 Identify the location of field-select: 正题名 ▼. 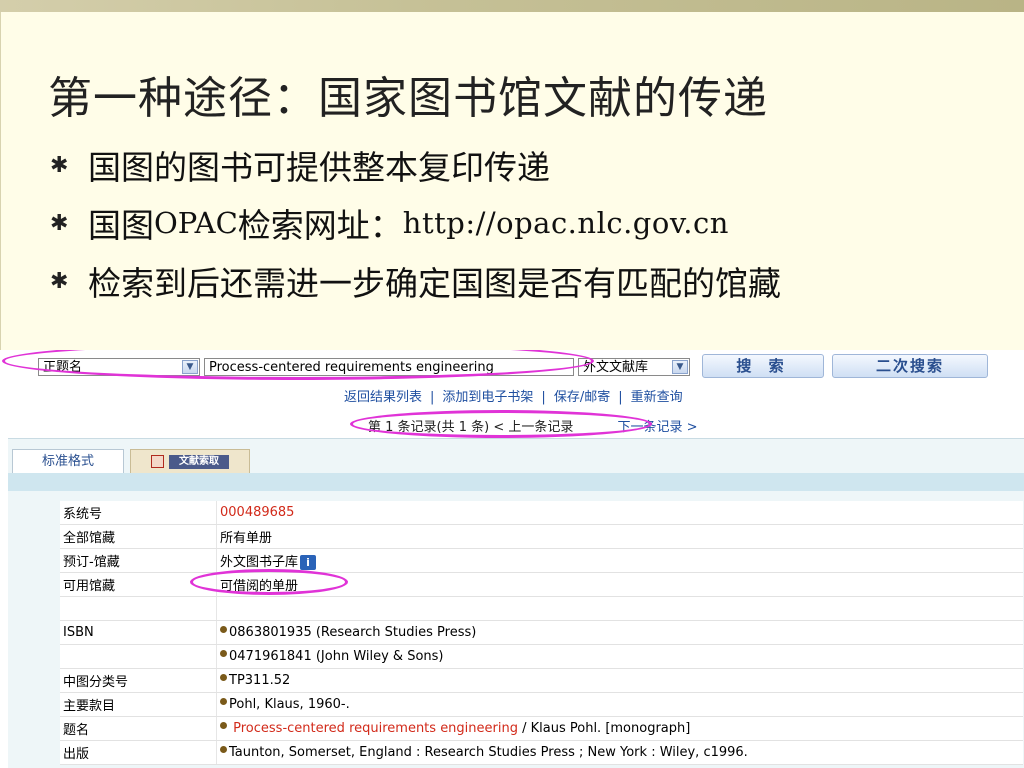
(119, 367).